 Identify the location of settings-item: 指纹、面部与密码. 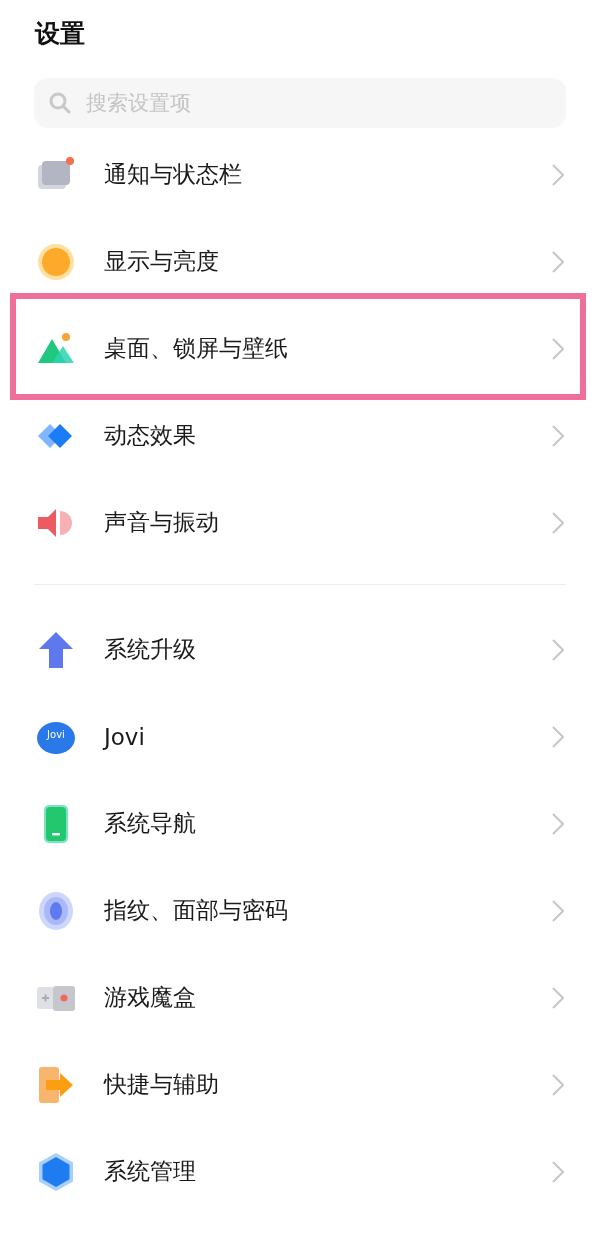
(300, 910).